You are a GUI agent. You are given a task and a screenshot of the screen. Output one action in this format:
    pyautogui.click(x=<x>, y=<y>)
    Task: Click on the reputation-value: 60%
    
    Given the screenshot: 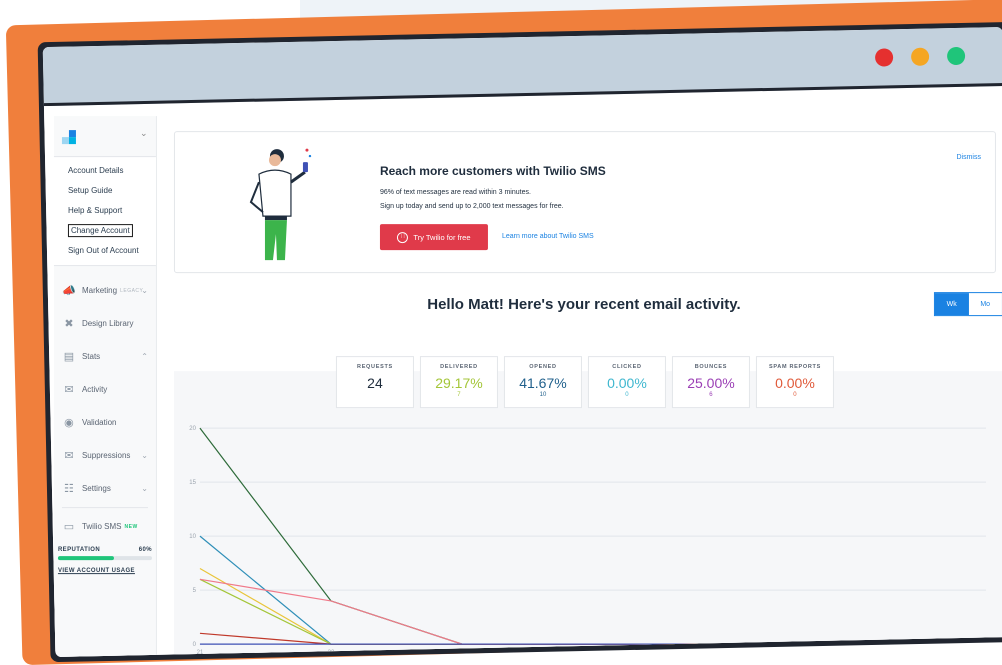 What is the action you would take?
    pyautogui.click(x=145, y=550)
    